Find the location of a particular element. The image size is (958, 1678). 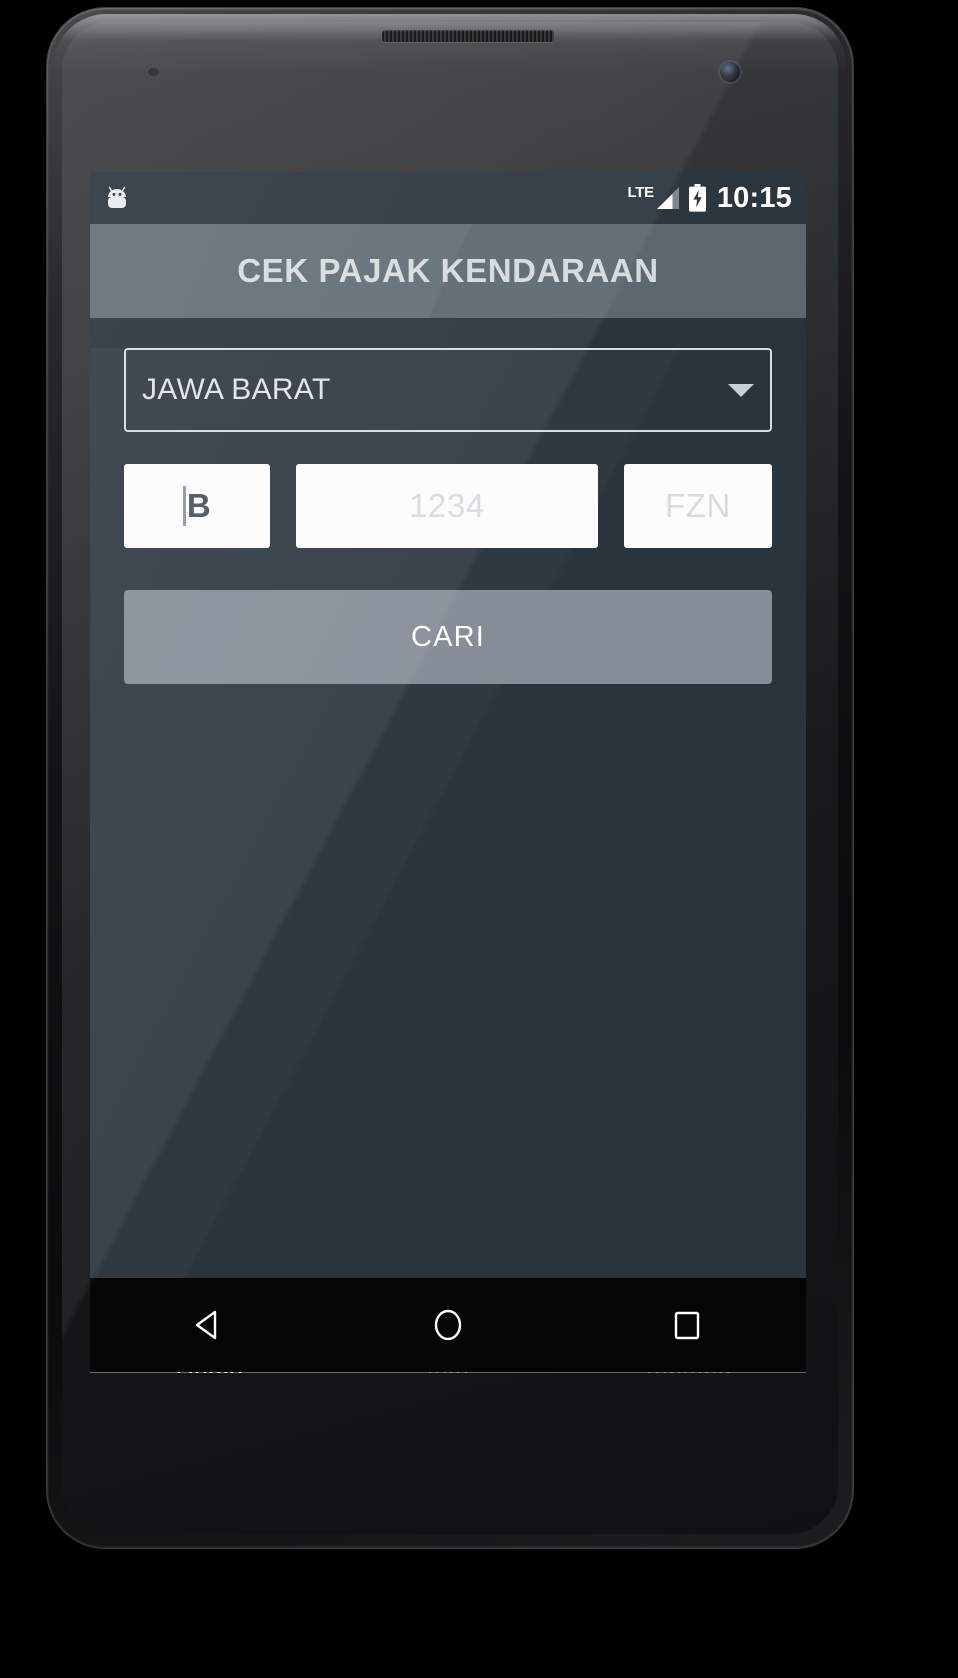

android-navigation-bar is located at coordinates (448, 1325).